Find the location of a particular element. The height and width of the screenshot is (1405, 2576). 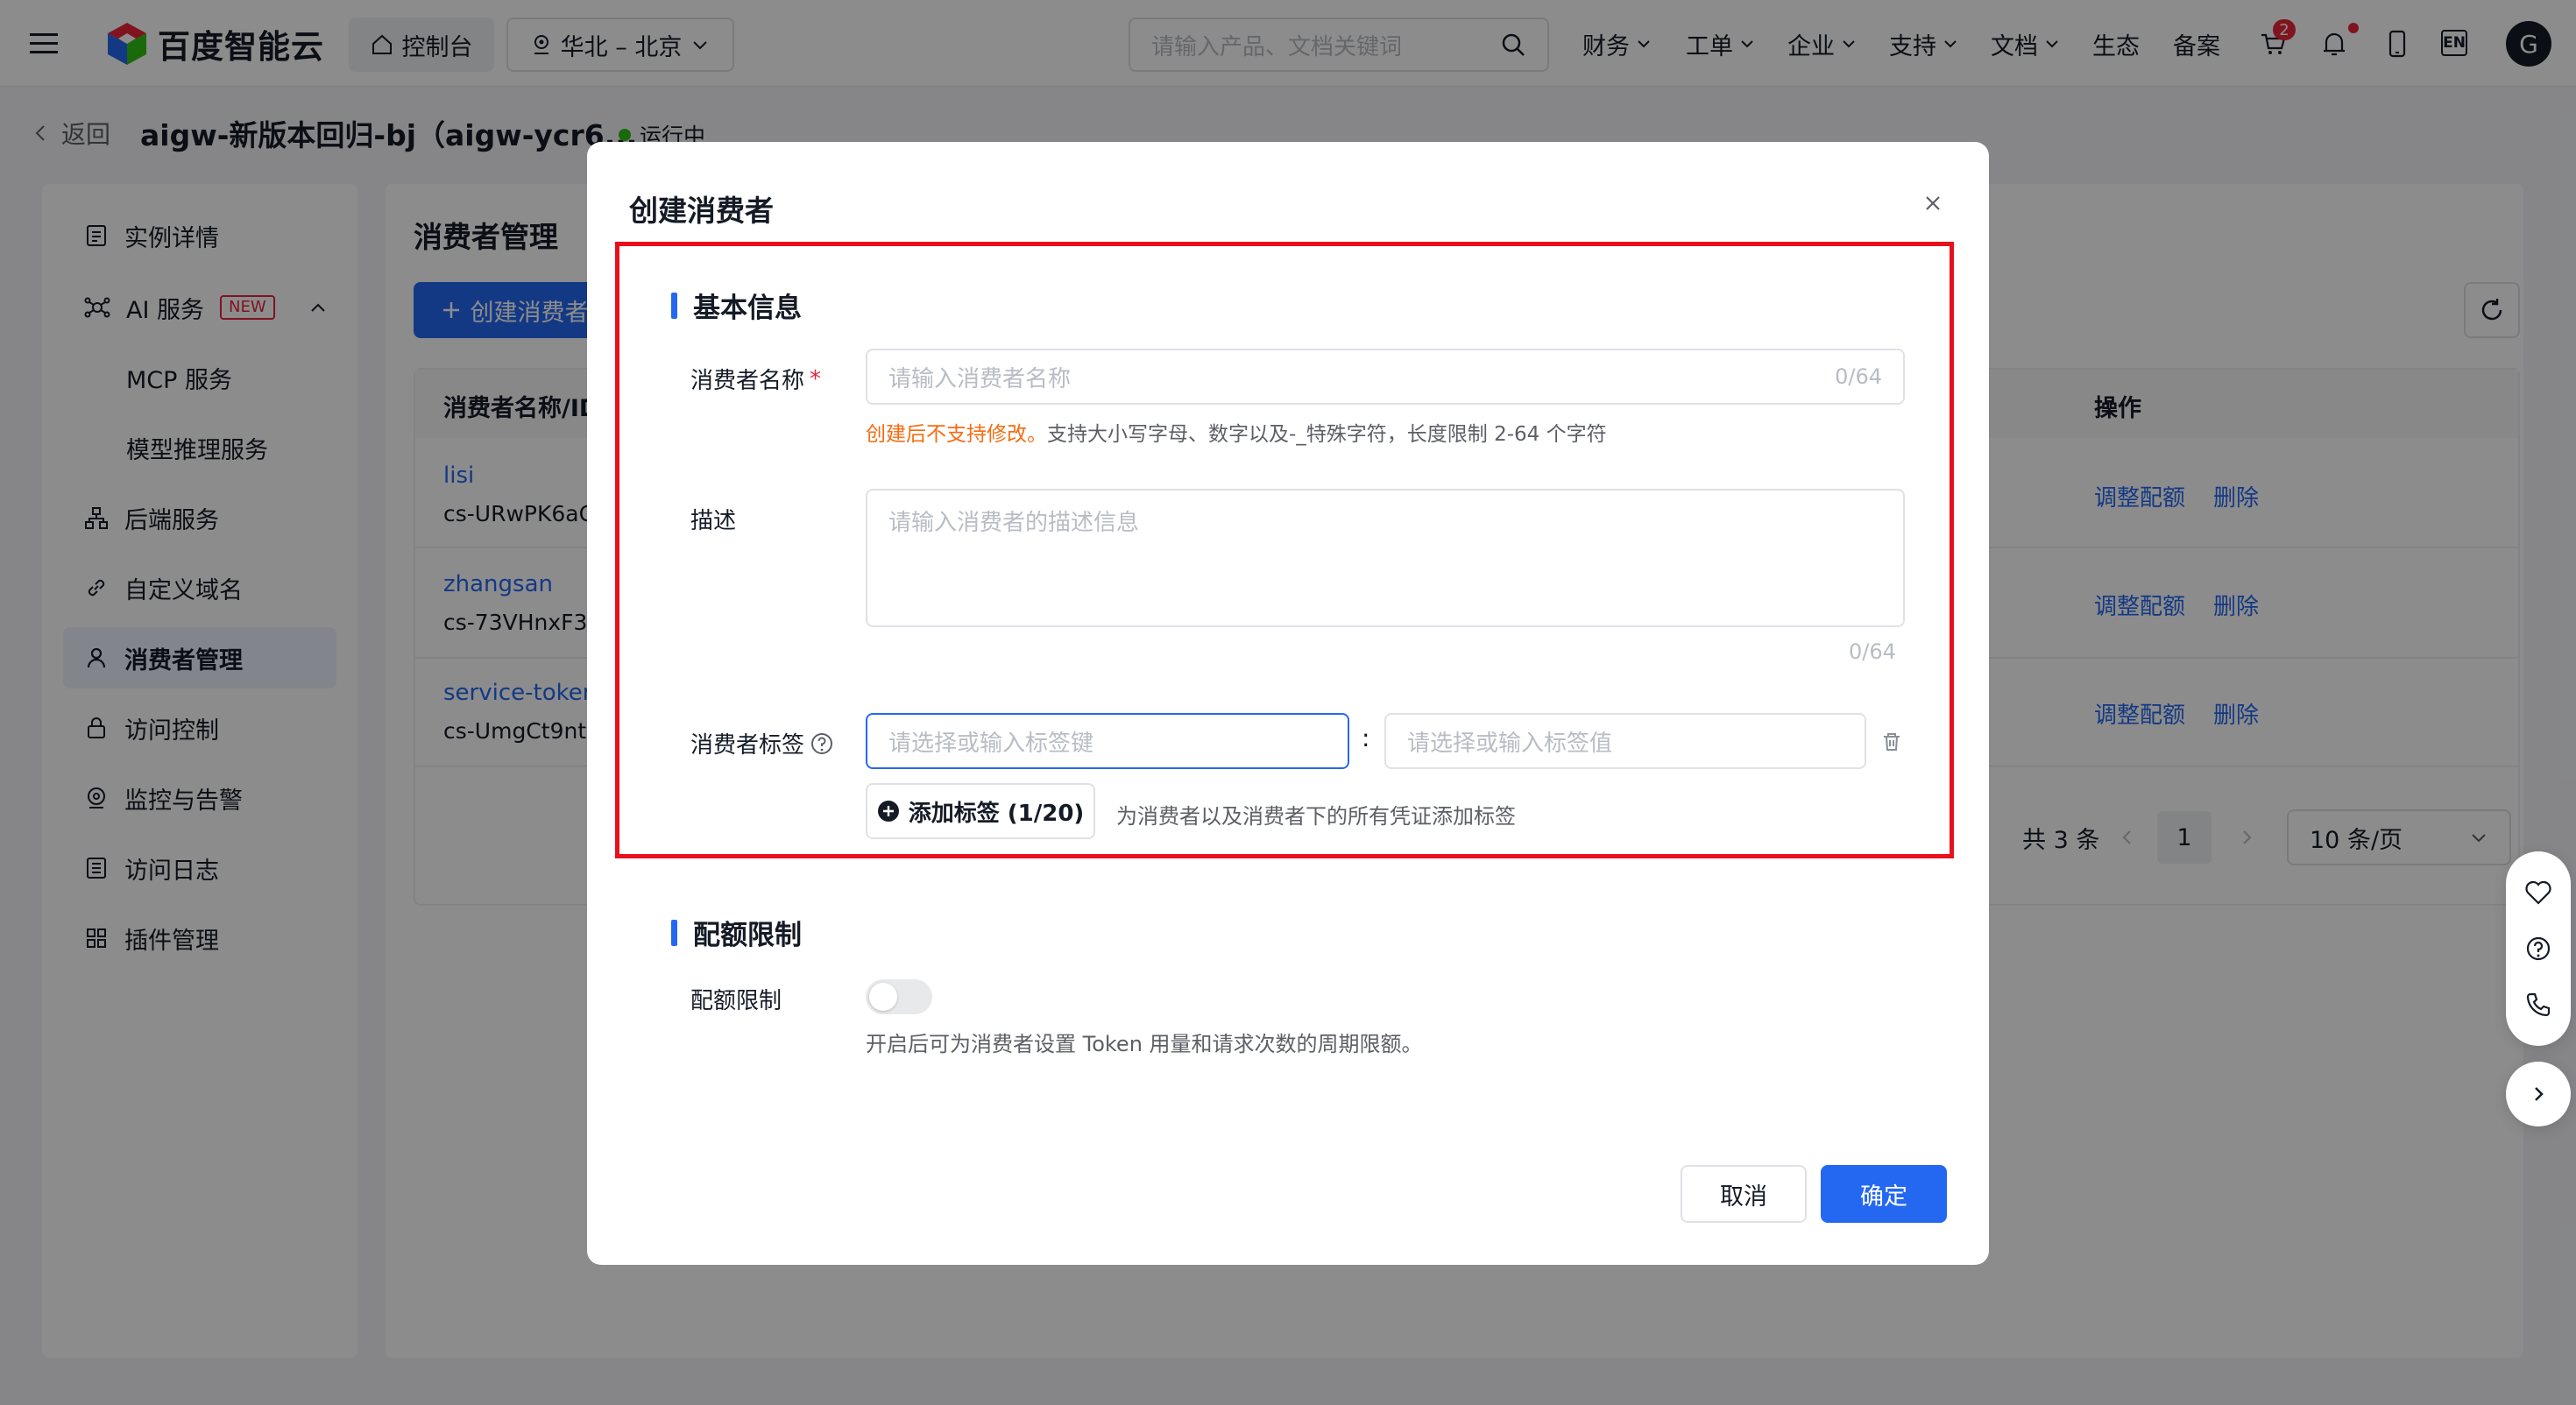

section-title-text: 配额限制 is located at coordinates (747, 936).